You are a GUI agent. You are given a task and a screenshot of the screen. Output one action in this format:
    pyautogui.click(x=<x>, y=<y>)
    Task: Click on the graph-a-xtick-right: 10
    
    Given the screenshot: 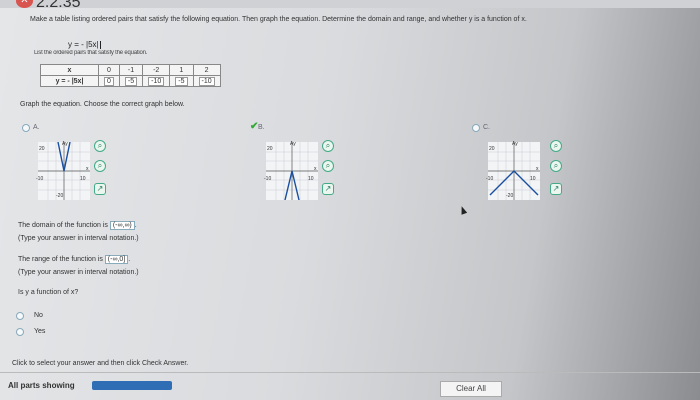 What is the action you would take?
    pyautogui.click(x=83, y=179)
    